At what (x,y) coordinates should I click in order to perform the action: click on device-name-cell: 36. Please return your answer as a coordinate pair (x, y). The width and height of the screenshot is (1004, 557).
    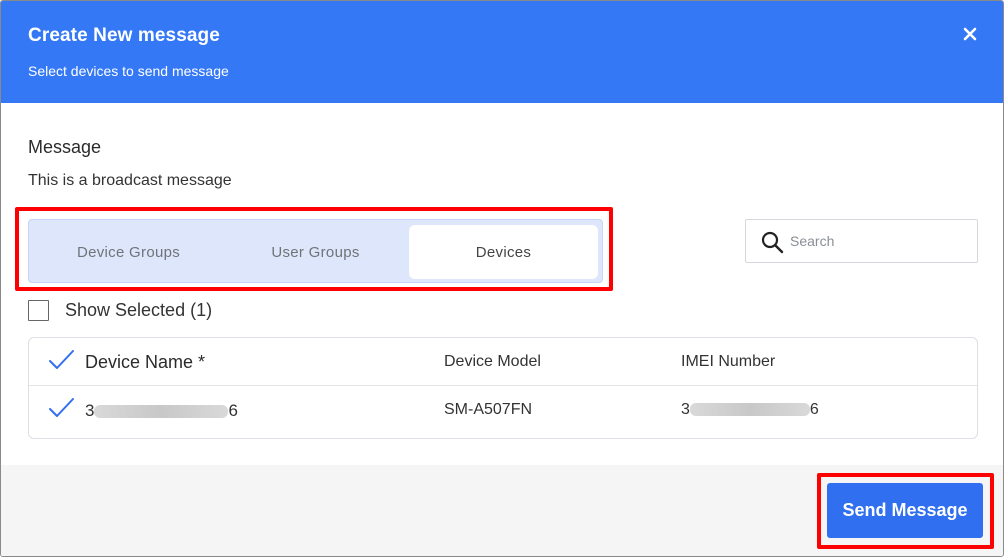
    Looking at the image, I should click on (161, 411).